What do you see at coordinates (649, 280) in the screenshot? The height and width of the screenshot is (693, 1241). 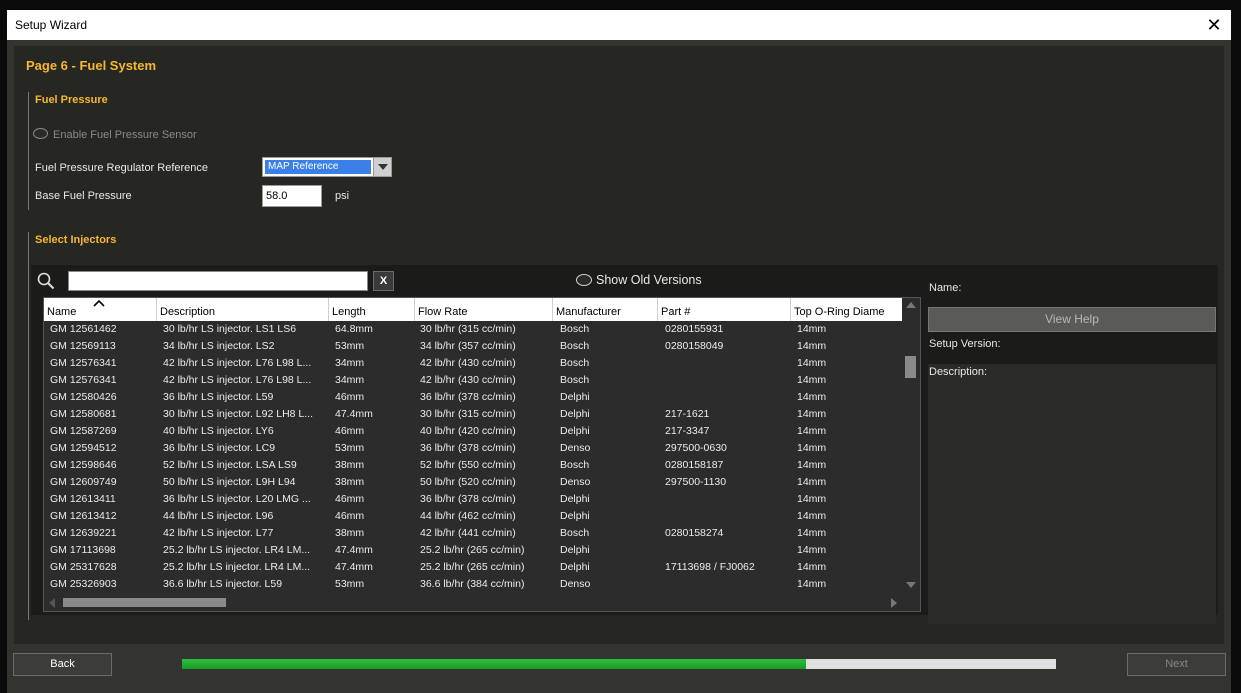 I see `show-old-versions-label: Show Old Versions` at bounding box center [649, 280].